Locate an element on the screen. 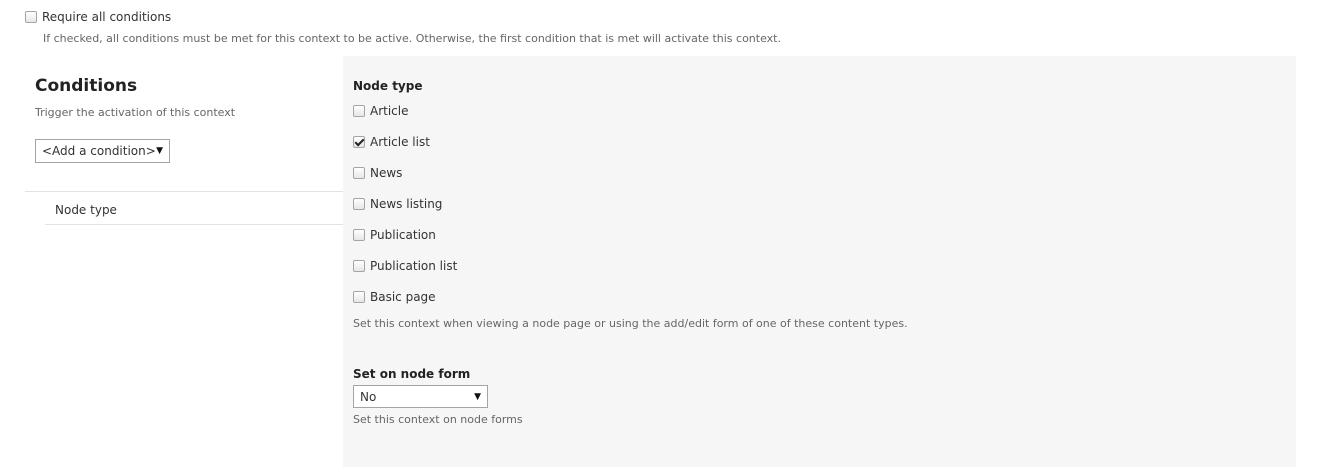 Image resolution: width=1322 pixels, height=467 pixels. conditions-description: Trigger the activation of this context is located at coordinates (135, 112).